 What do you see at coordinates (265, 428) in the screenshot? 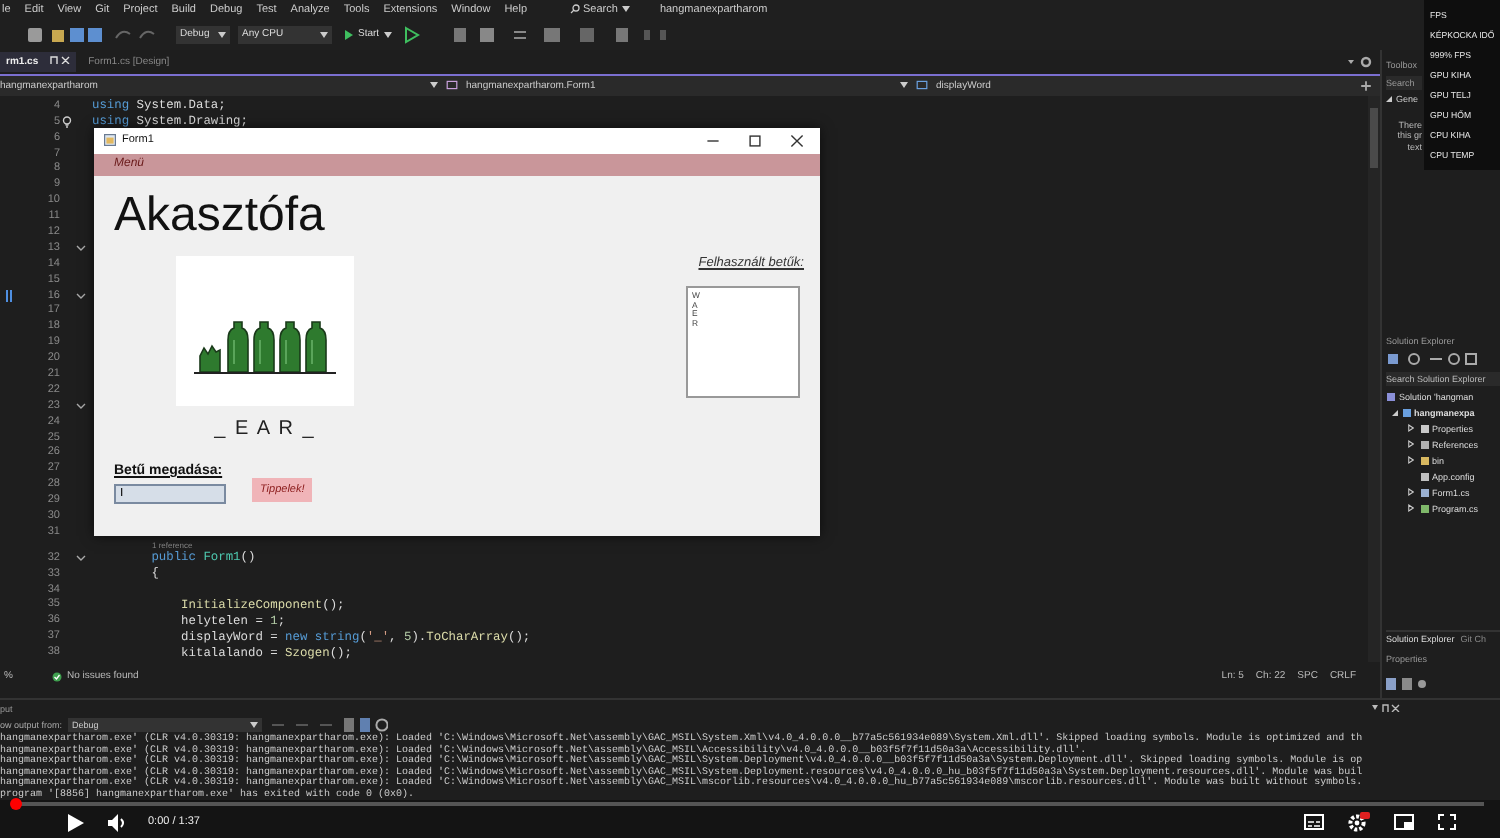
I see `guessed-word: _ E A R _` at bounding box center [265, 428].